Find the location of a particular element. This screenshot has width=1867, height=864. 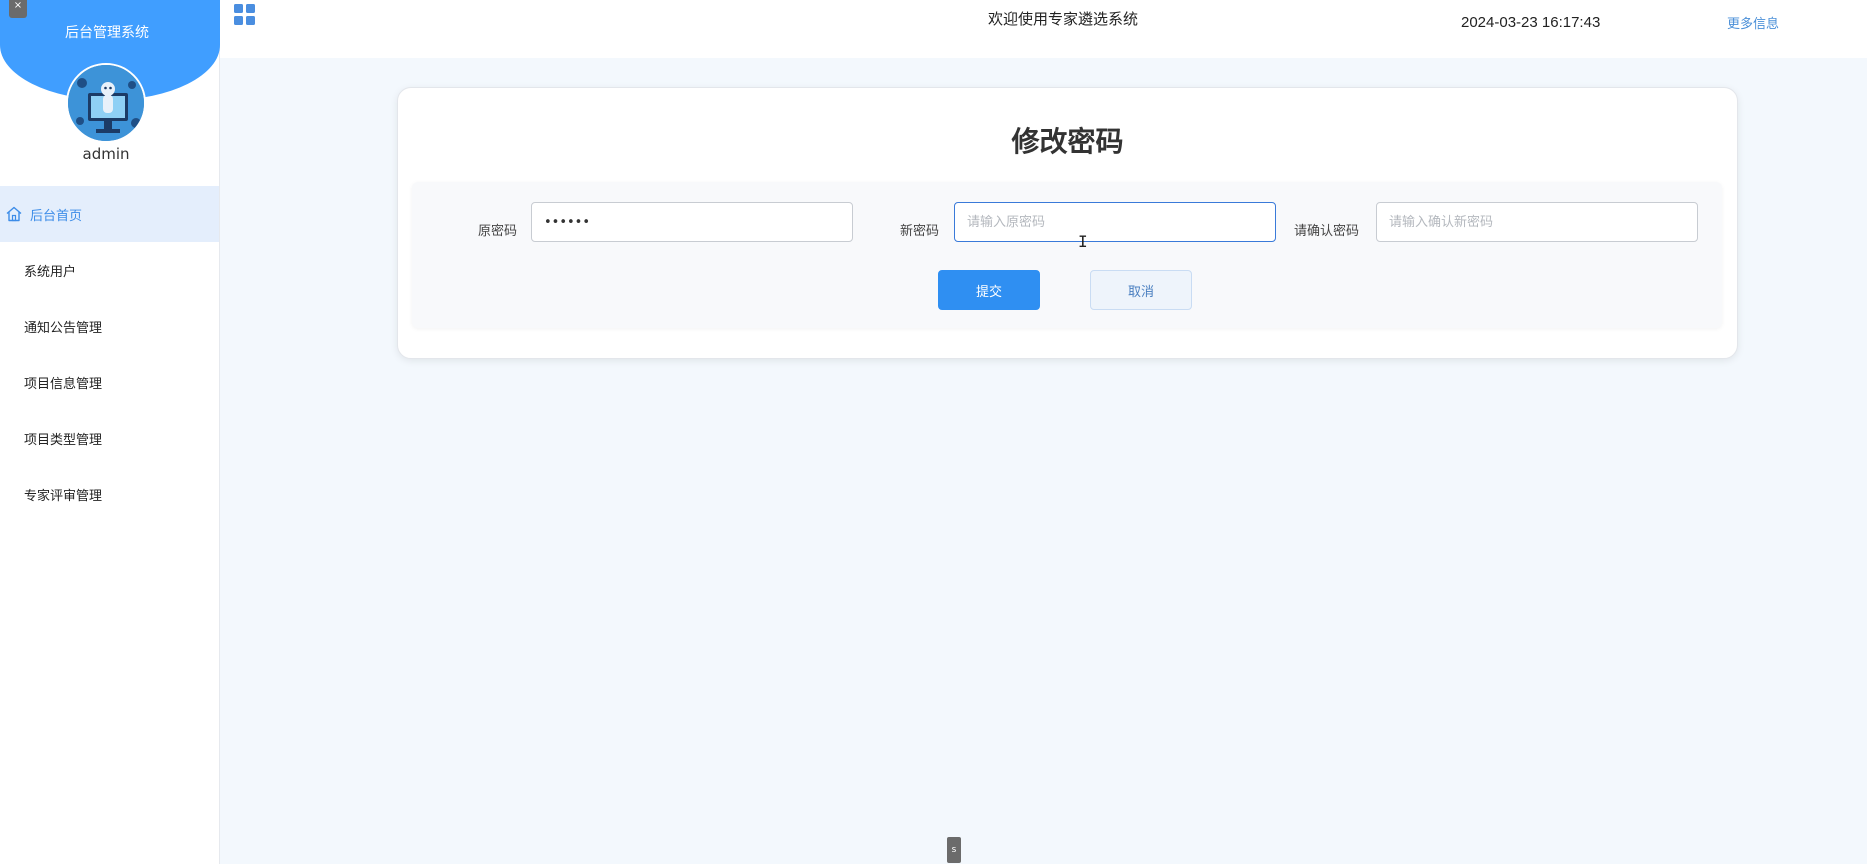

sidebar-item-label: 通知公告管理 is located at coordinates (63, 328).